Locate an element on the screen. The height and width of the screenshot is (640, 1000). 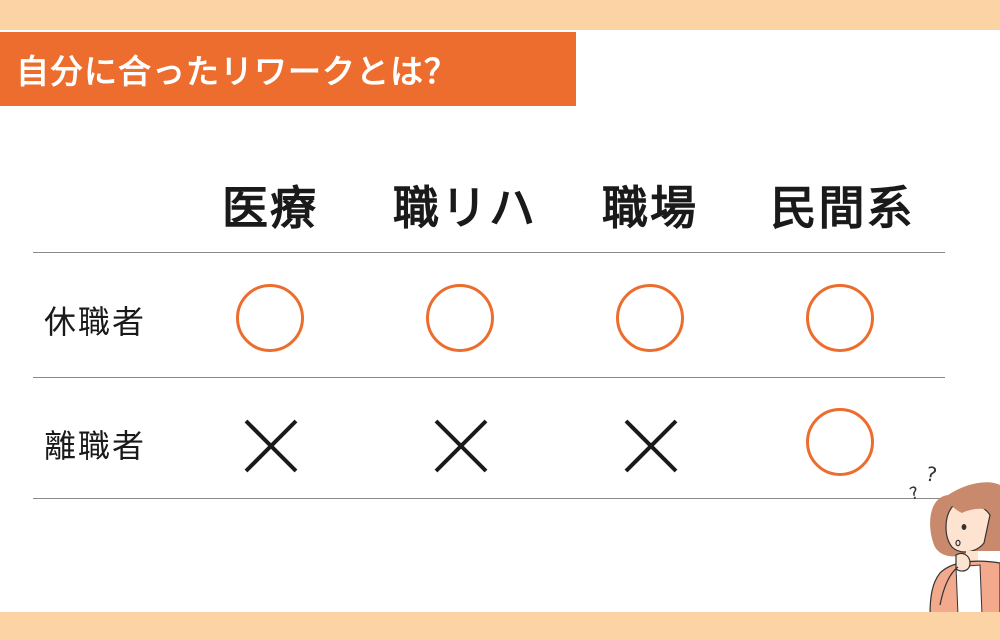
table-rule-middle is located at coordinates (489, 377).